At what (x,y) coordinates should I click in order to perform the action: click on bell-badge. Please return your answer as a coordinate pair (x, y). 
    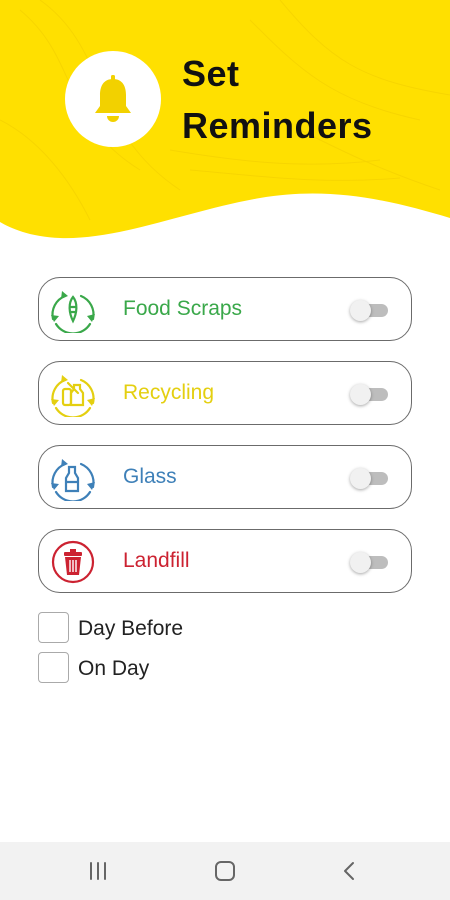
    Looking at the image, I should click on (113, 99).